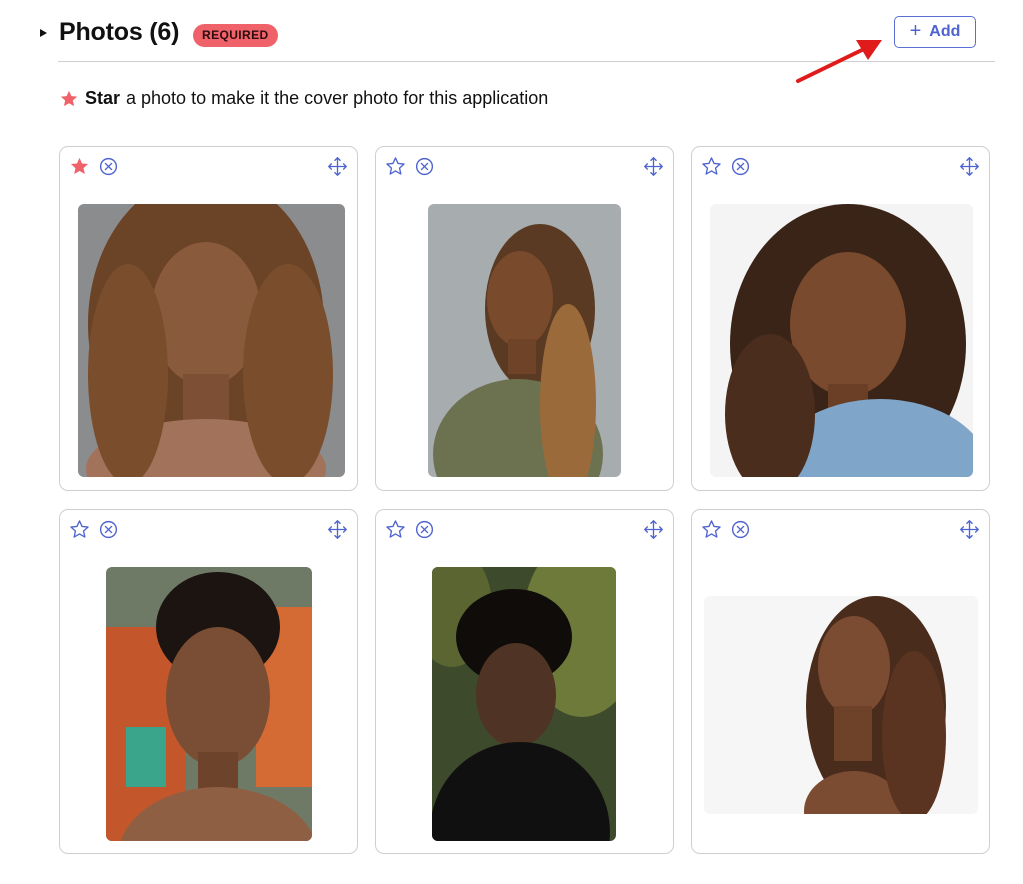 The width and height of the screenshot is (1023, 884). What do you see at coordinates (945, 31) in the screenshot?
I see `add-button-label: Add` at bounding box center [945, 31].